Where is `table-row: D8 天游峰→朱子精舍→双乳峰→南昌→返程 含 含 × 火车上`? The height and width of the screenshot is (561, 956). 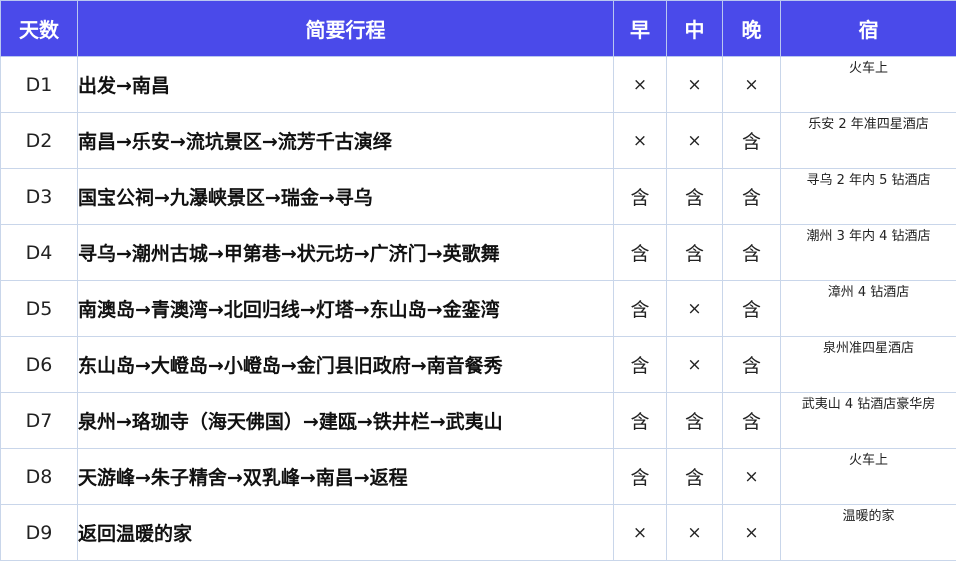 table-row: D8 天游峰→朱子精舍→双乳峰→南昌→返程 含 含 × 火车上 is located at coordinates (478, 477).